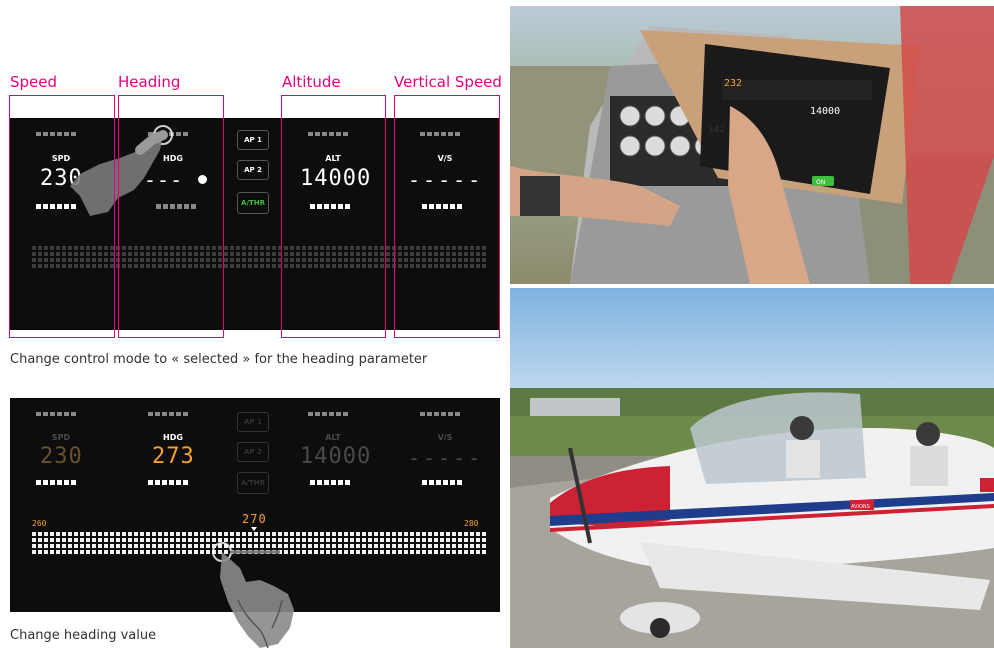 This screenshot has height=648, width=994. Describe the element at coordinates (61, 457) in the screenshot. I see `spd-value: 230` at that location.